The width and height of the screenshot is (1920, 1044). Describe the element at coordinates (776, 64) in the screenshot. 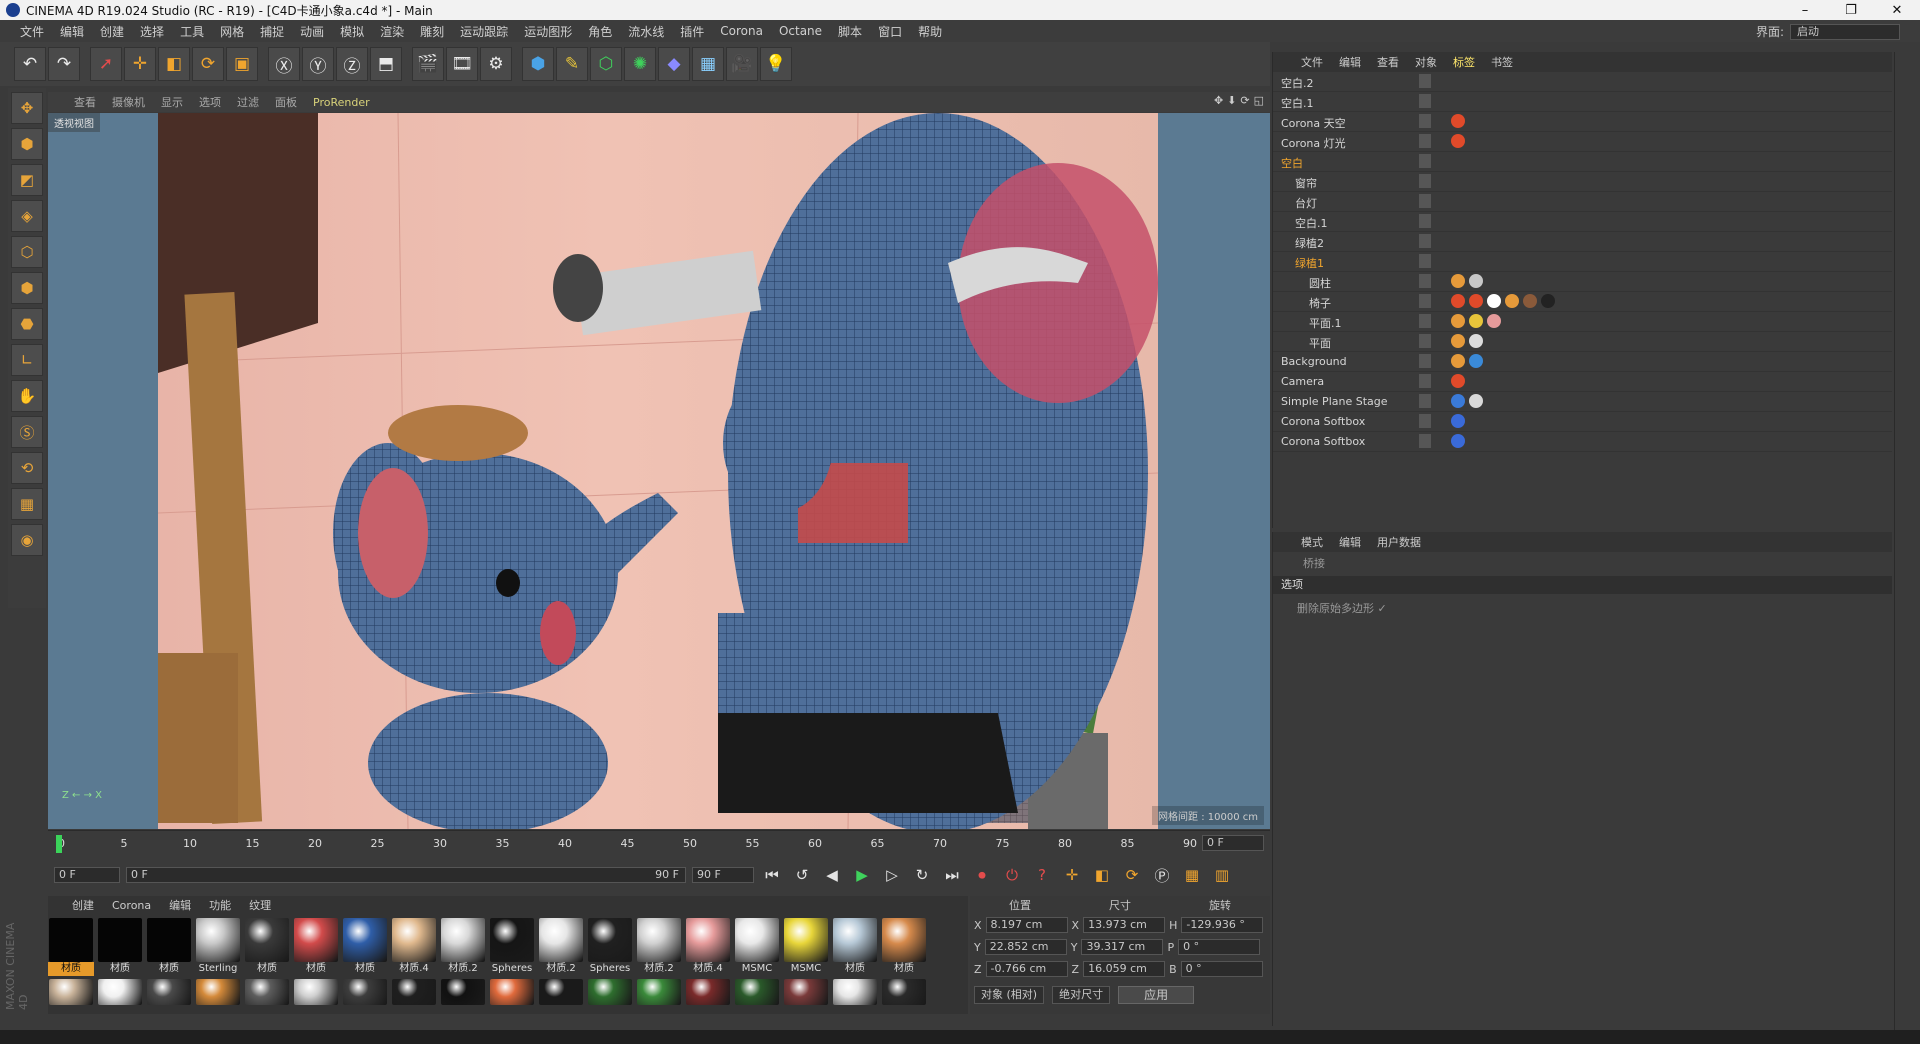

I see `light-icon: 💡` at that location.